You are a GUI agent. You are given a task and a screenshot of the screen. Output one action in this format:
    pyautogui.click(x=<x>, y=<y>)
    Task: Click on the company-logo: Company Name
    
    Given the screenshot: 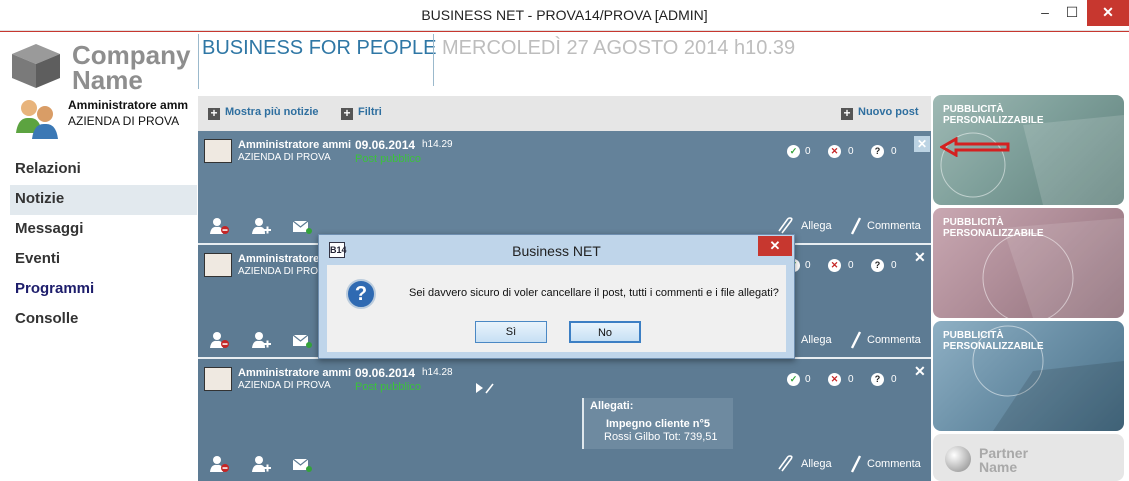 What is the action you would take?
    pyautogui.click(x=102, y=67)
    